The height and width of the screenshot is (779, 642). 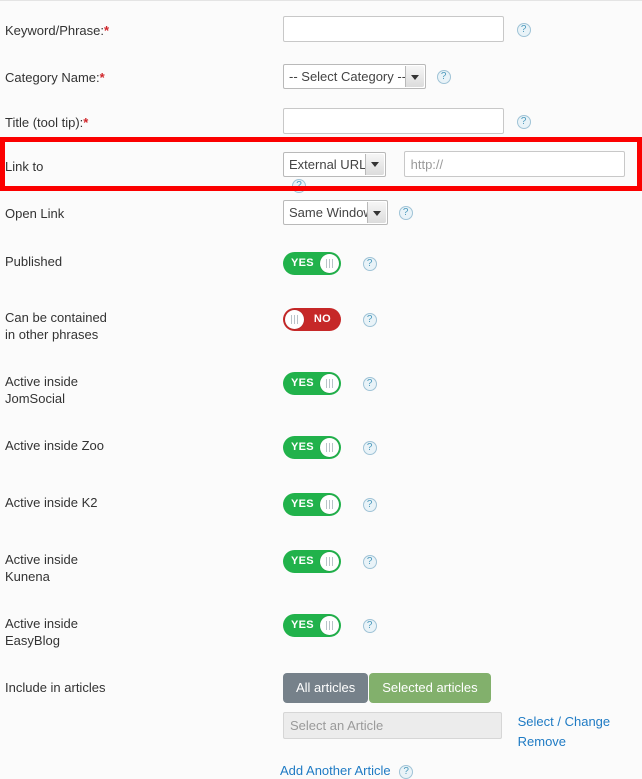 I want to click on help-icon-link-to: ?, so click(x=299, y=185).